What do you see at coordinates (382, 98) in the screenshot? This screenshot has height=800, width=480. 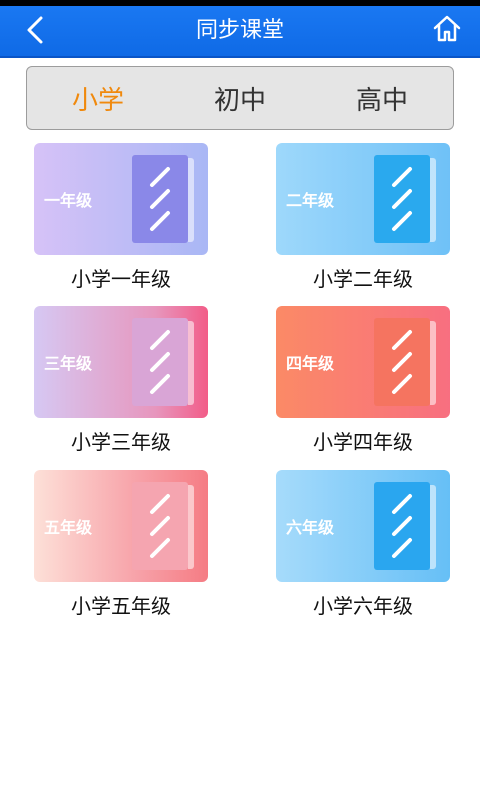 I see `tab-senior-high: 高中` at bounding box center [382, 98].